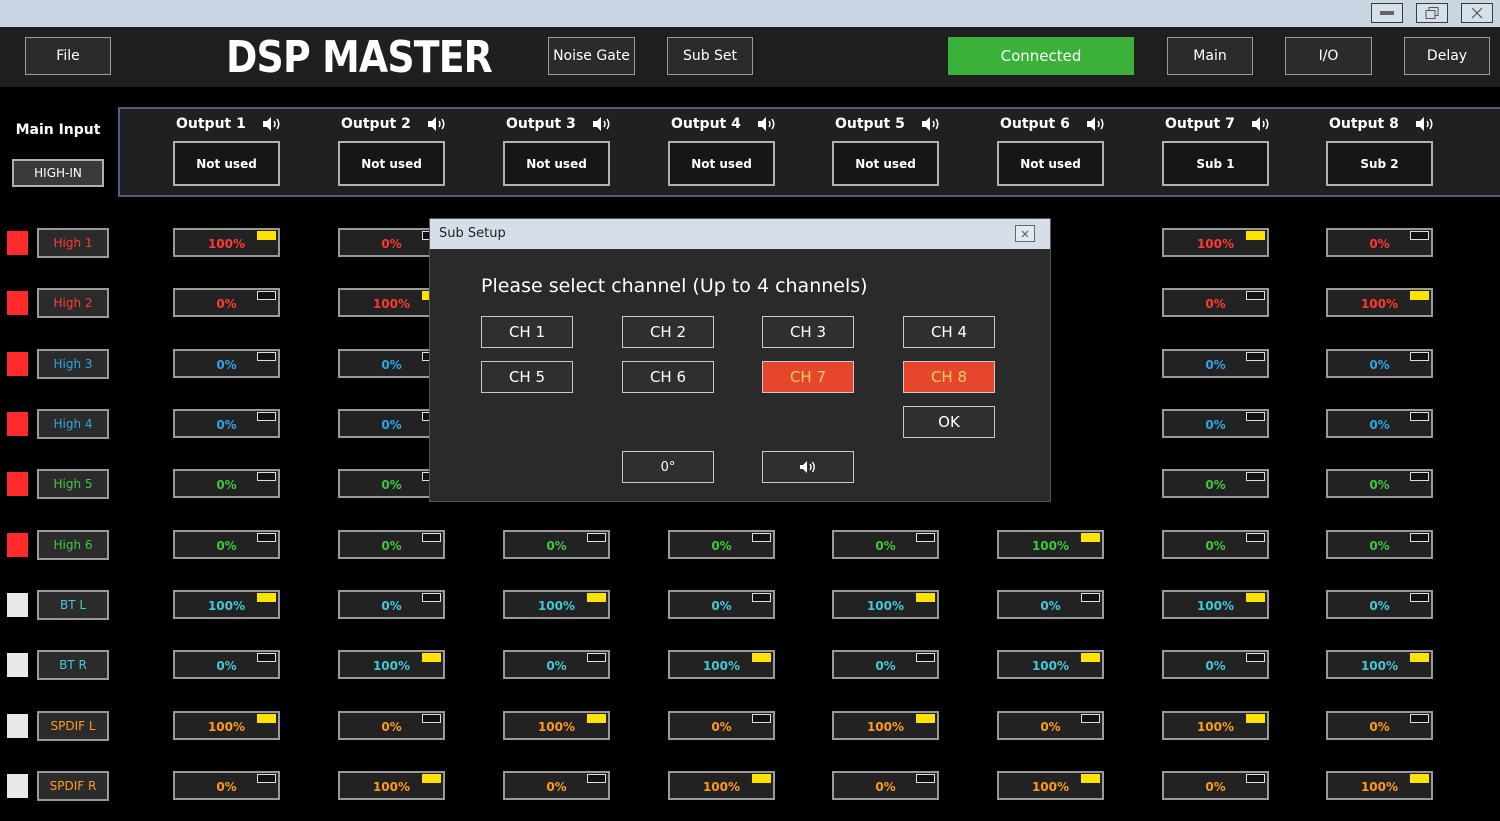 The height and width of the screenshot is (821, 1500). I want to click on channel-2-button: CH 2, so click(668, 332).